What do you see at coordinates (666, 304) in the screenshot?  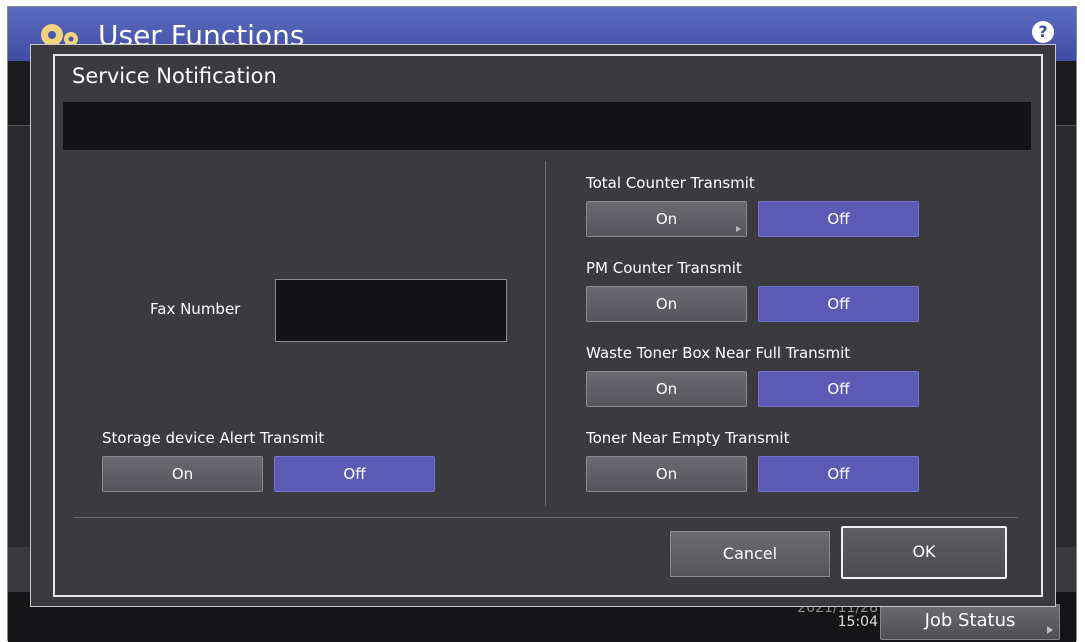 I see `pm-counter-on-button: On` at bounding box center [666, 304].